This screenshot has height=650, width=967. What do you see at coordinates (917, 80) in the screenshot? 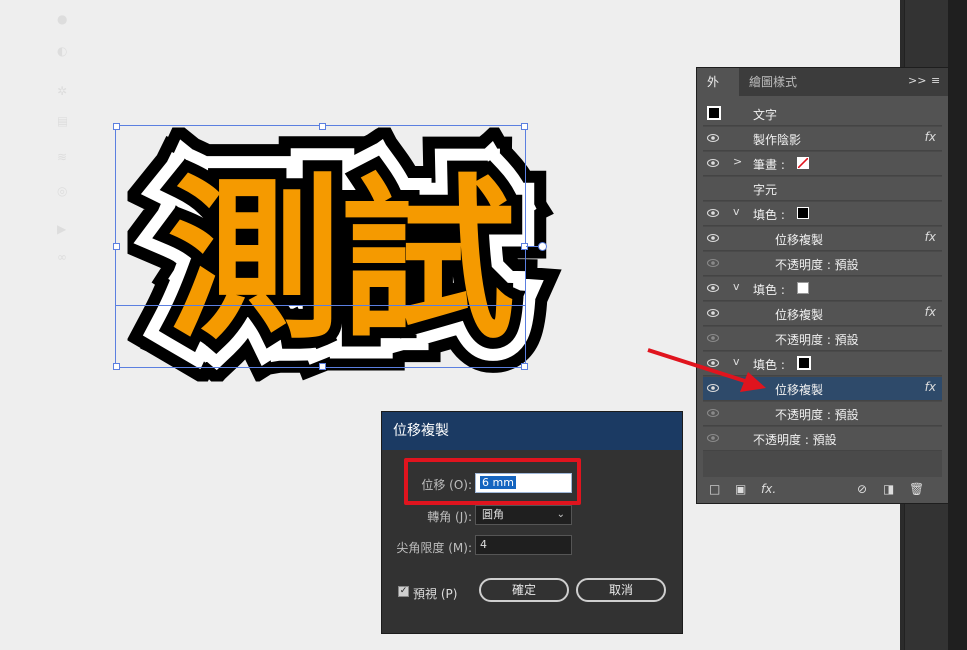
I see `collapse-icon: >>` at bounding box center [917, 80].